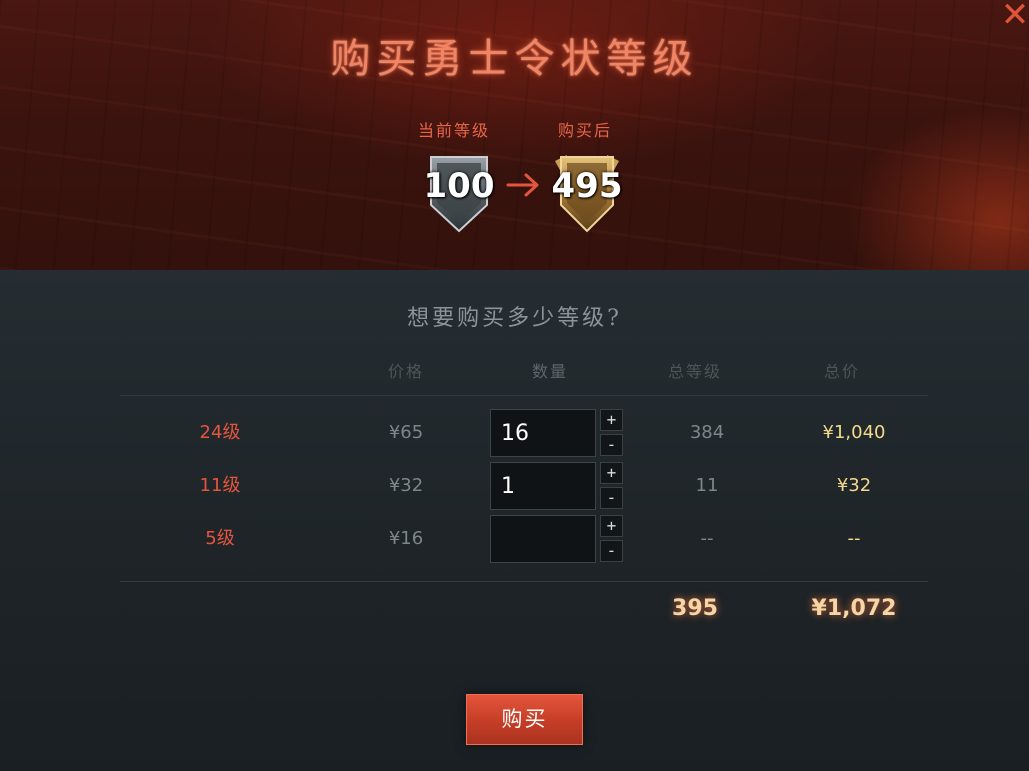  What do you see at coordinates (841, 371) in the screenshot?
I see `column-header-total-price: 总价` at bounding box center [841, 371].